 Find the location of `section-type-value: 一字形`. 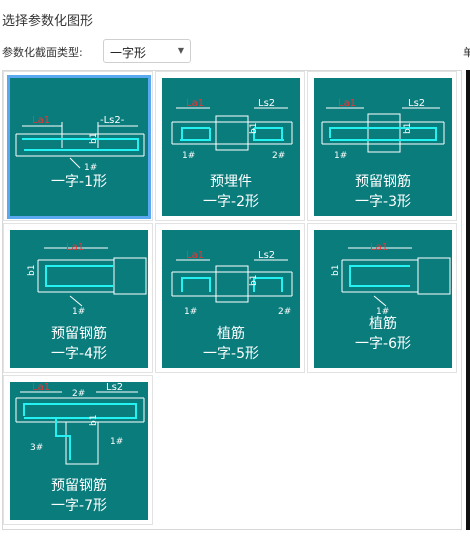

section-type-value: 一字形 is located at coordinates (128, 53).